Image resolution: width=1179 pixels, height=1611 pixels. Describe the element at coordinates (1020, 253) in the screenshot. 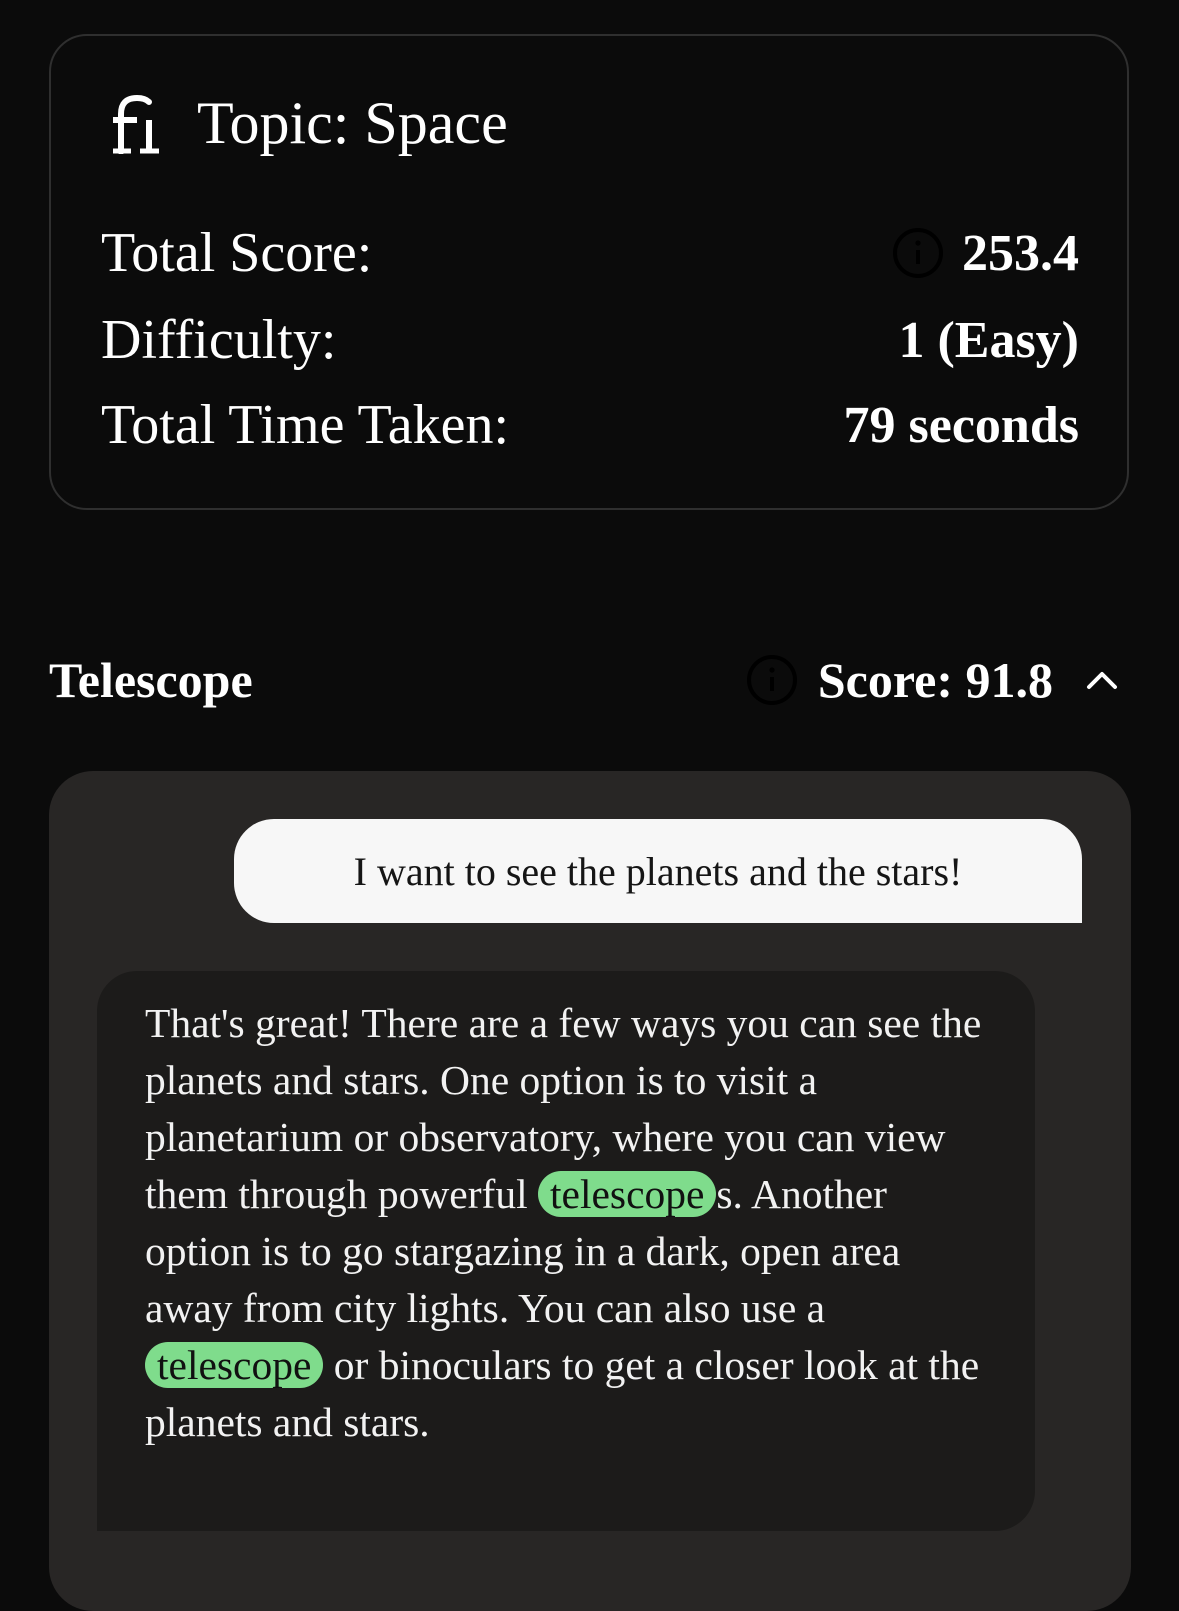

I see `total-score-value: 253.4` at that location.